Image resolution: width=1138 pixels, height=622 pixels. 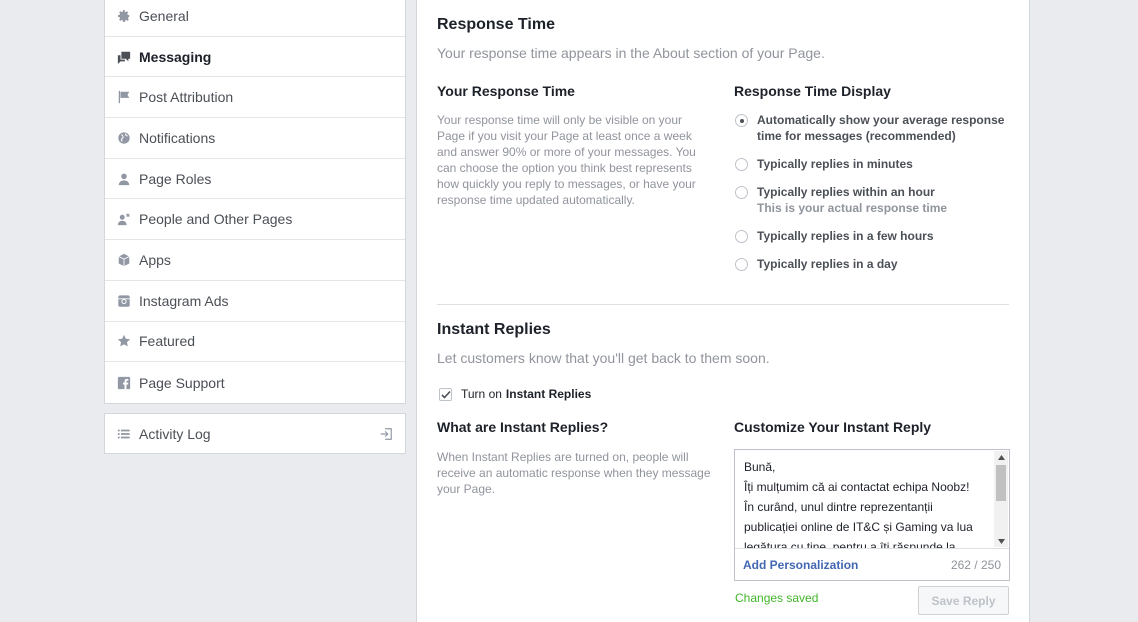 I want to click on sidebar-item-label: Page Roles, so click(x=175, y=178).